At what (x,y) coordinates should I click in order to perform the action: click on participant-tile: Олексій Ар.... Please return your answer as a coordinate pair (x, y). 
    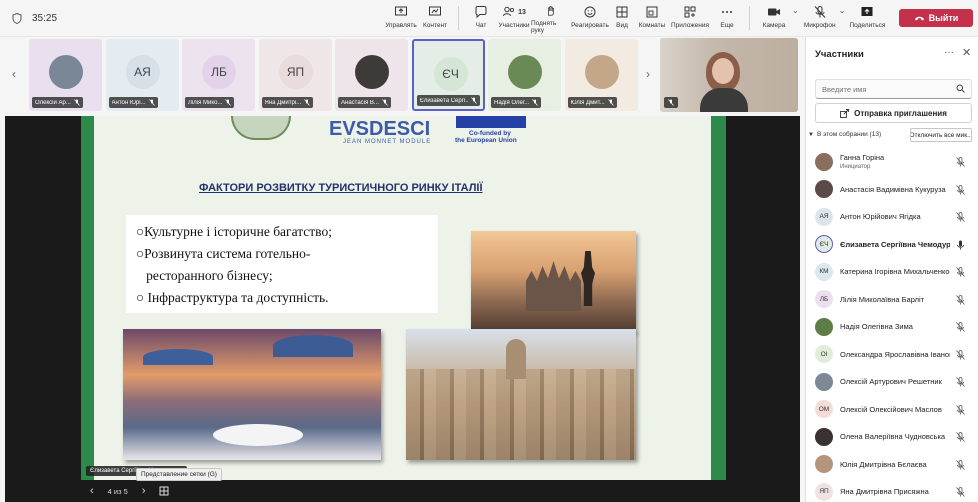
    Looking at the image, I should click on (65, 75).